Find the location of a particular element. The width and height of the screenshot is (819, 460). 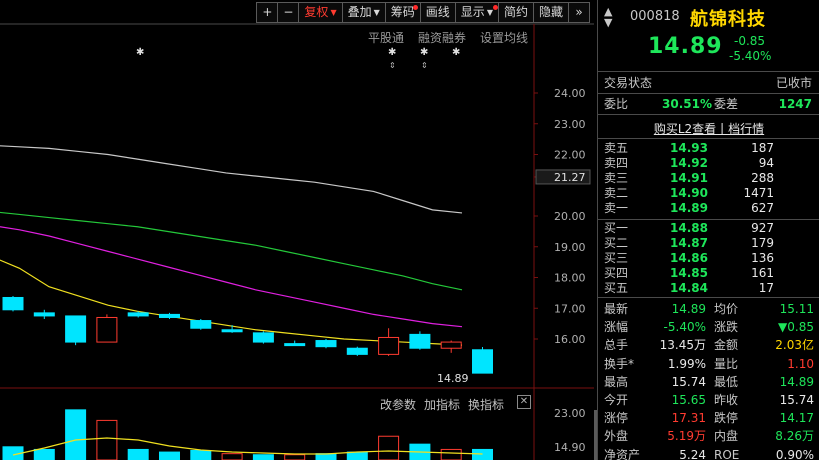

stat-value: 14.17 is located at coordinates (796, 418).